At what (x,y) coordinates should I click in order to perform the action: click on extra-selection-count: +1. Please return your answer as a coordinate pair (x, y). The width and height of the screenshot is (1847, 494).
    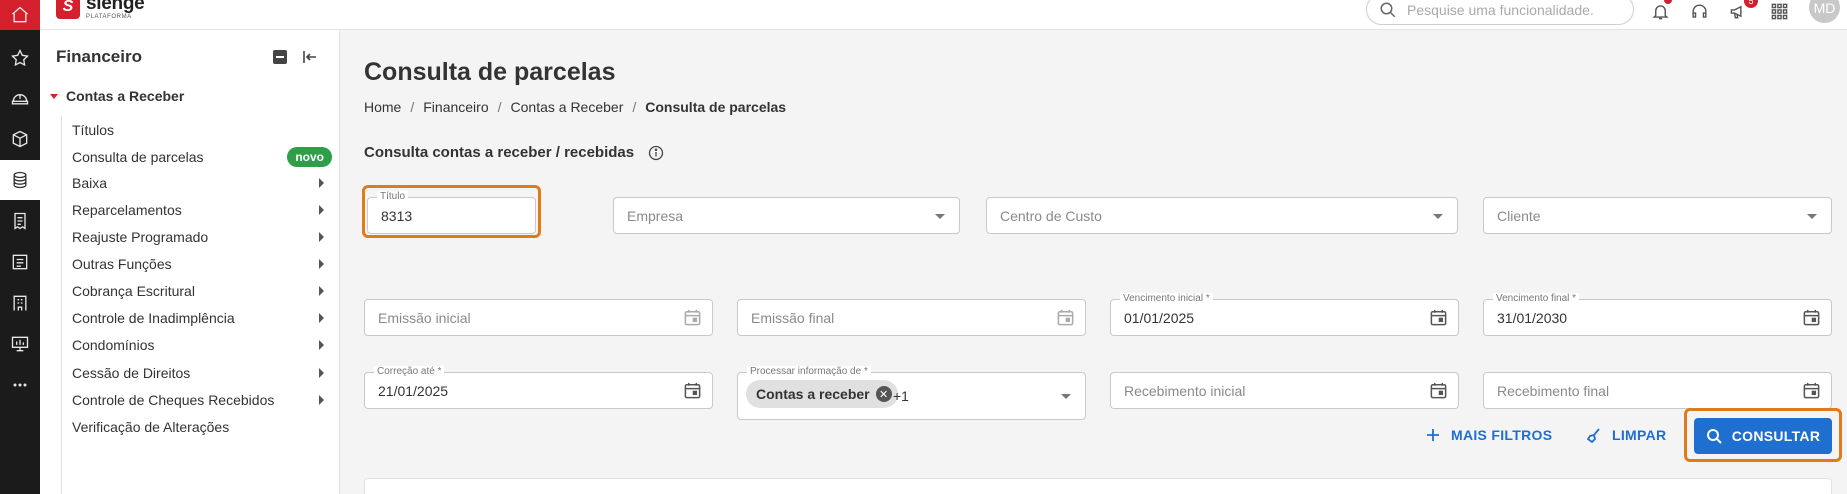
    Looking at the image, I should click on (901, 396).